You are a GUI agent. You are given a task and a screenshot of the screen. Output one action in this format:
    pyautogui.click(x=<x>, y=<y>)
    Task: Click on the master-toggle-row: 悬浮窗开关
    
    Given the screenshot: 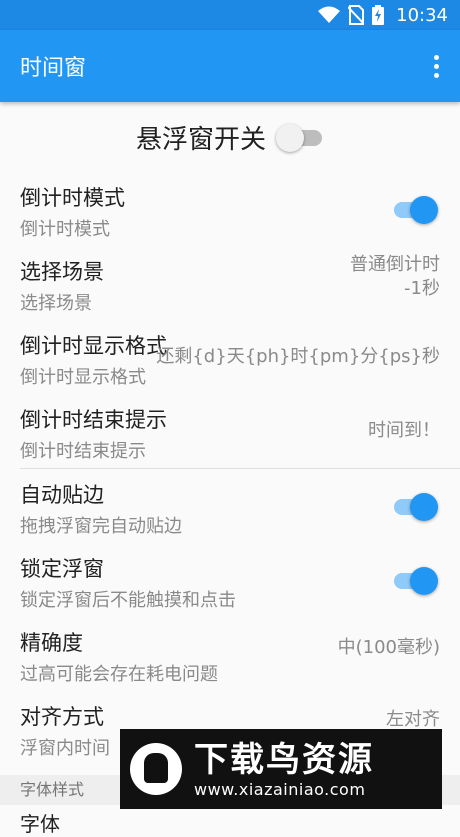 What is the action you would take?
    pyautogui.click(x=230, y=137)
    